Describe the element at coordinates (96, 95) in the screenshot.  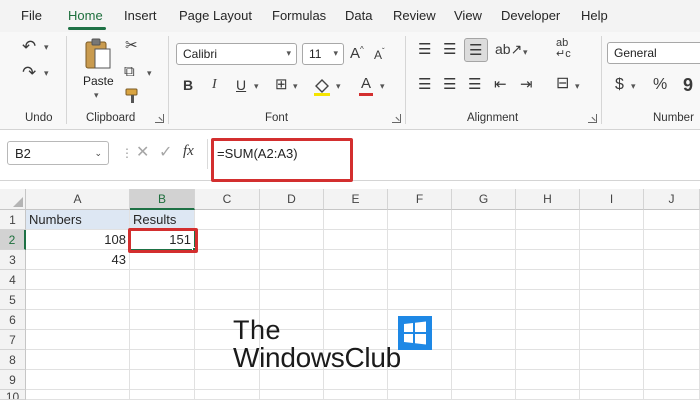
I see `paste-dropdown-icon: ▾` at that location.